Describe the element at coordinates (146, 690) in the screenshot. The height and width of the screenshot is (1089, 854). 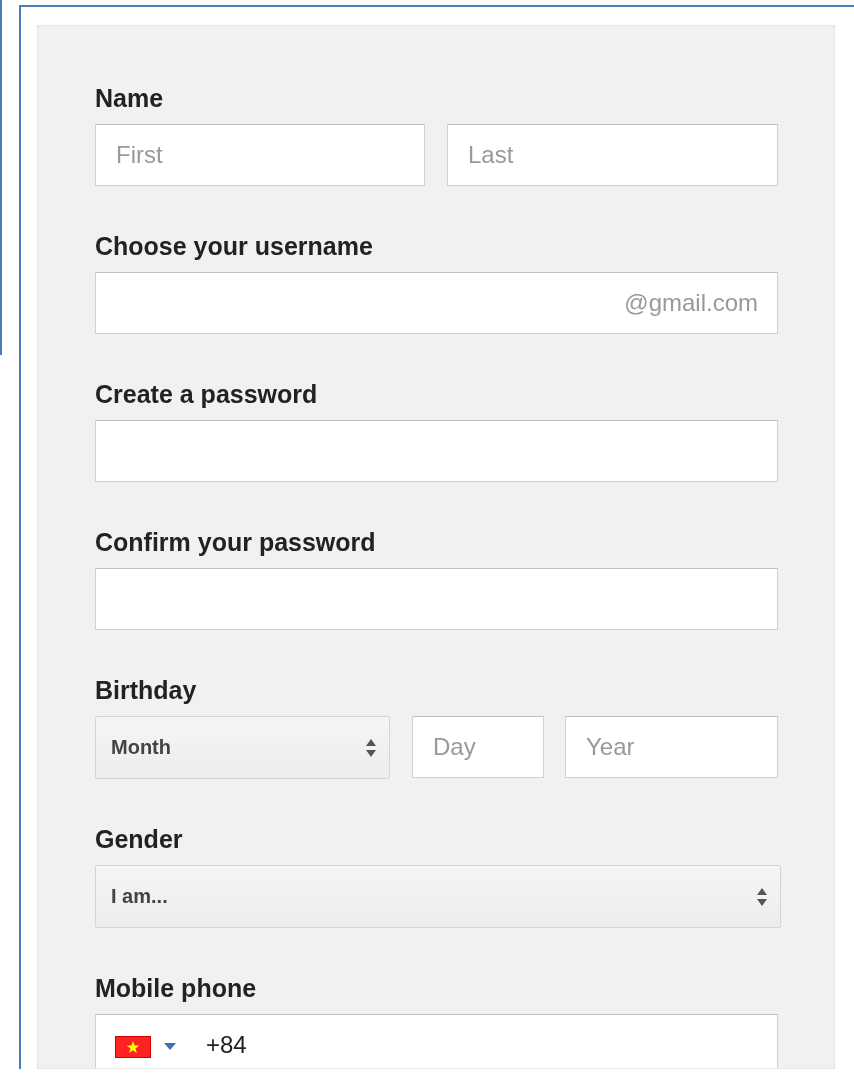
I see `field-label: Birthday` at that location.